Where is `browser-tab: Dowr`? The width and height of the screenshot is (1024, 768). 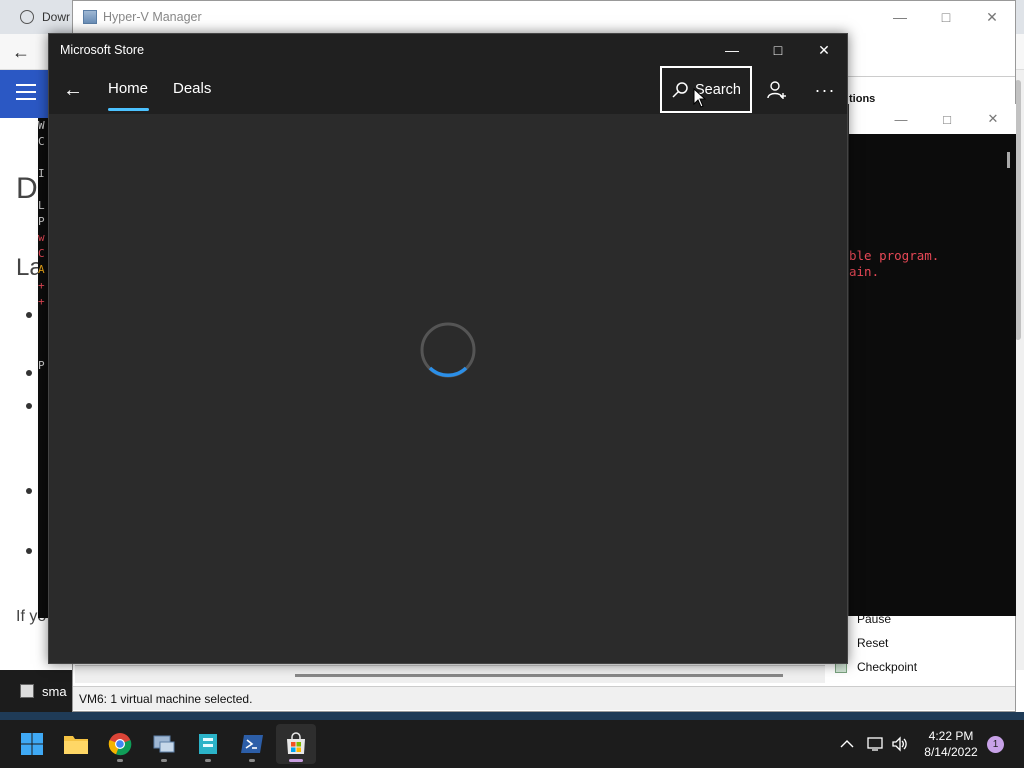 browser-tab: Dowr is located at coordinates (40, 17).